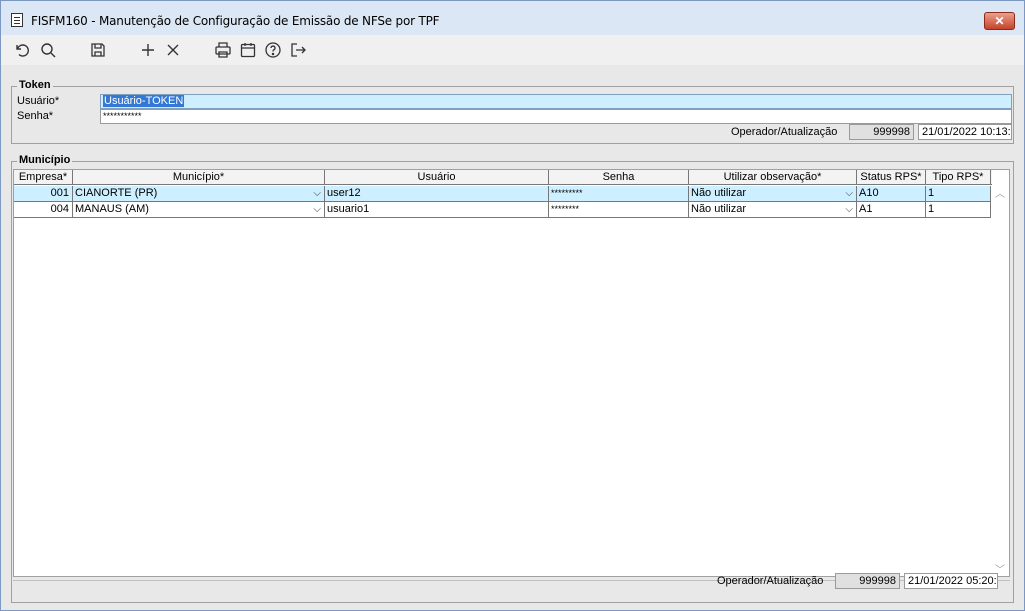 This screenshot has height=611, width=1025. What do you see at coordinates (98, 50) in the screenshot?
I see `save-icon` at bounding box center [98, 50].